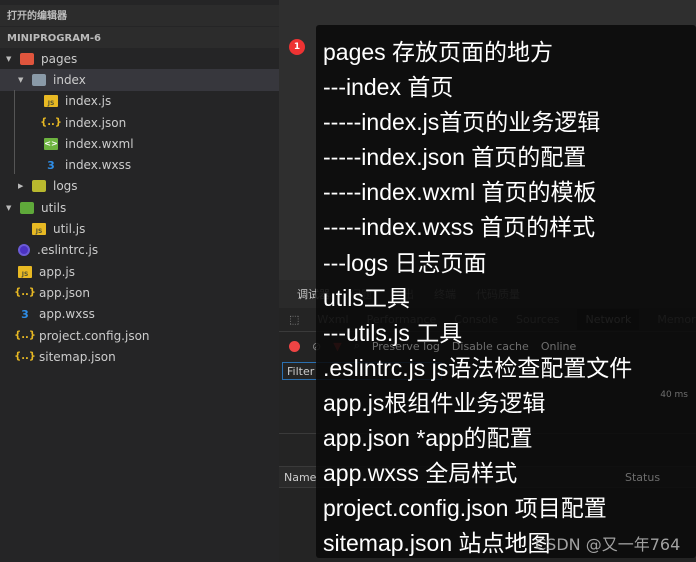 This screenshot has height=562, width=696. I want to click on tree-item: {..} project.config.json, so click(139, 335).